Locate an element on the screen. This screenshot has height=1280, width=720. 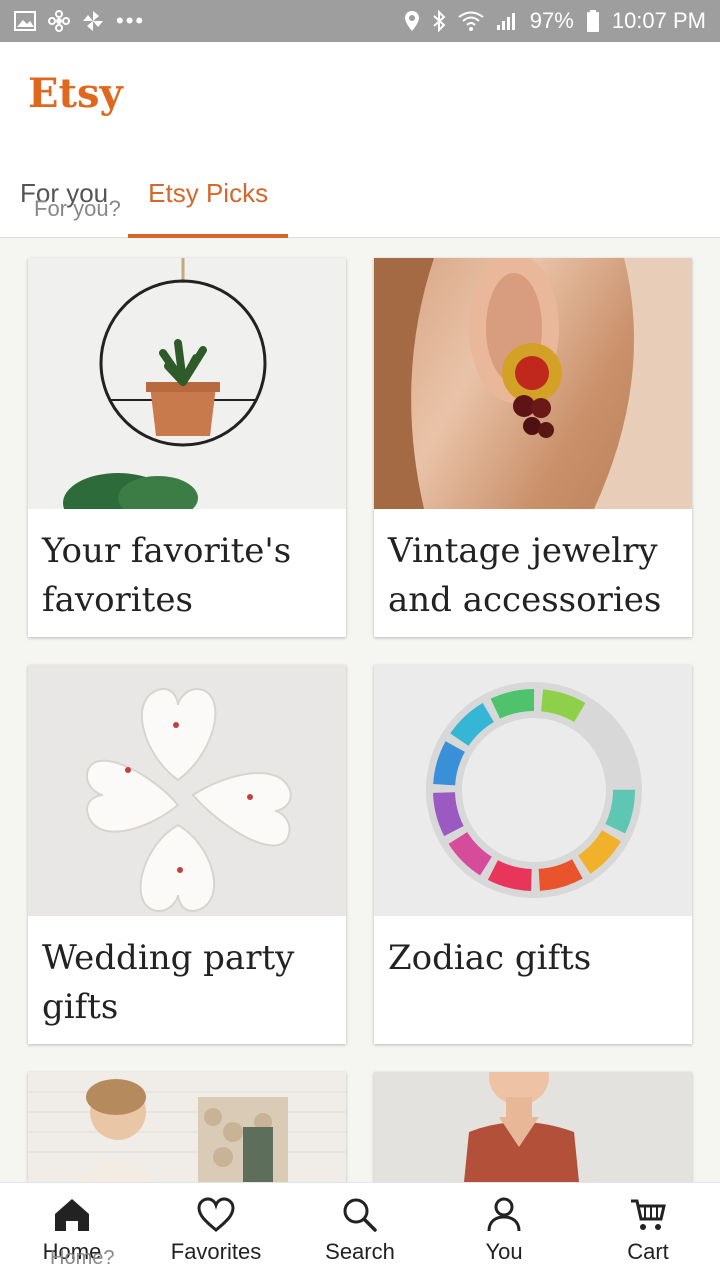
card-title: Zodiac gifts is located at coordinates (490, 958).